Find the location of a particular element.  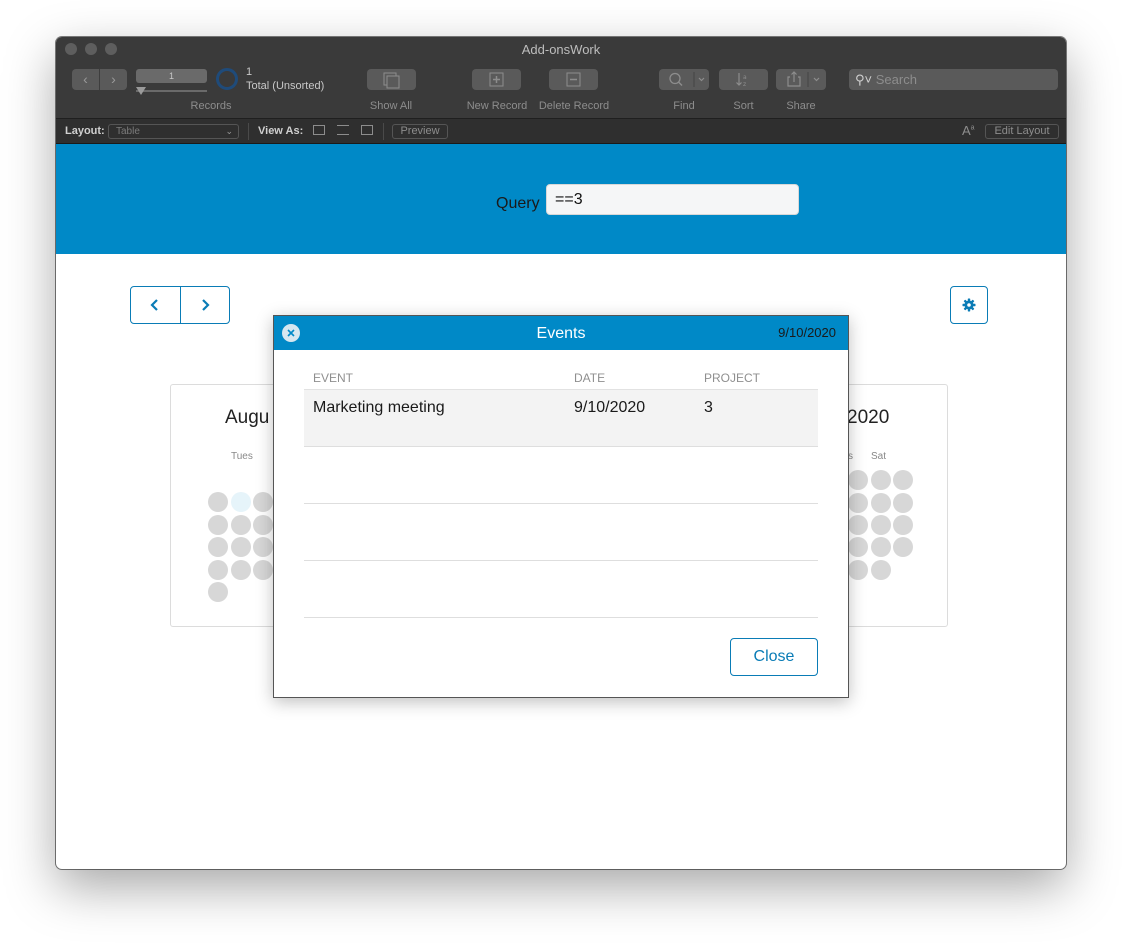

svg-text: z is located at coordinates (744, 84).